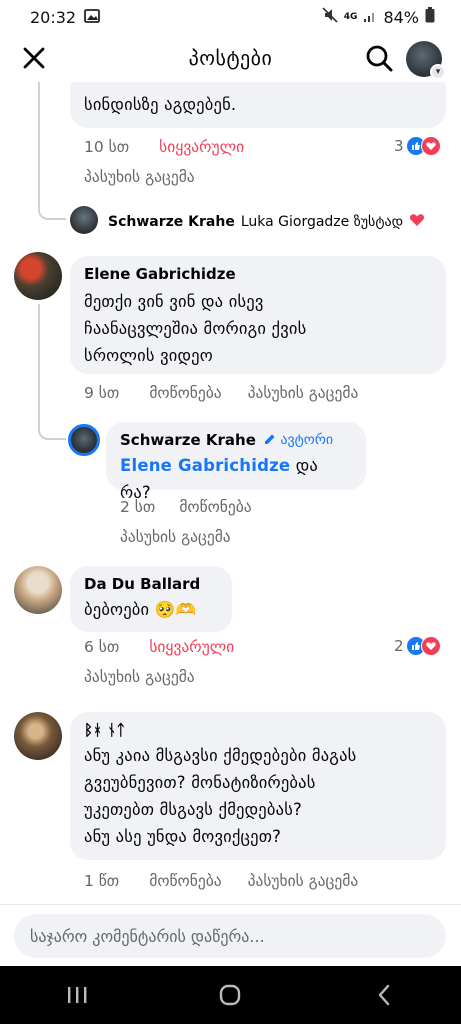  What do you see at coordinates (102, 881) in the screenshot?
I see `comment-time: 1 წთ` at bounding box center [102, 881].